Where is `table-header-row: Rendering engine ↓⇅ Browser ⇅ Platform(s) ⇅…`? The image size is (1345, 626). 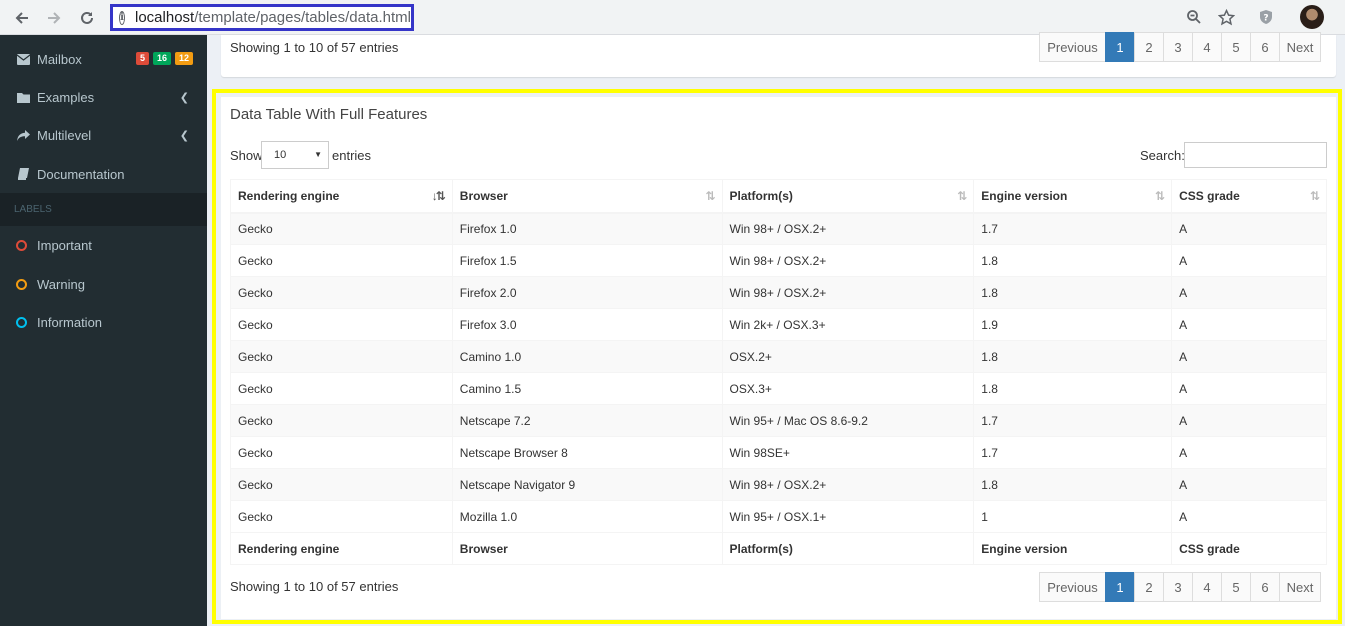
table-header-row: Rendering engine ↓⇅ Browser ⇅ Platform(s) ⇅… is located at coordinates (778, 196).